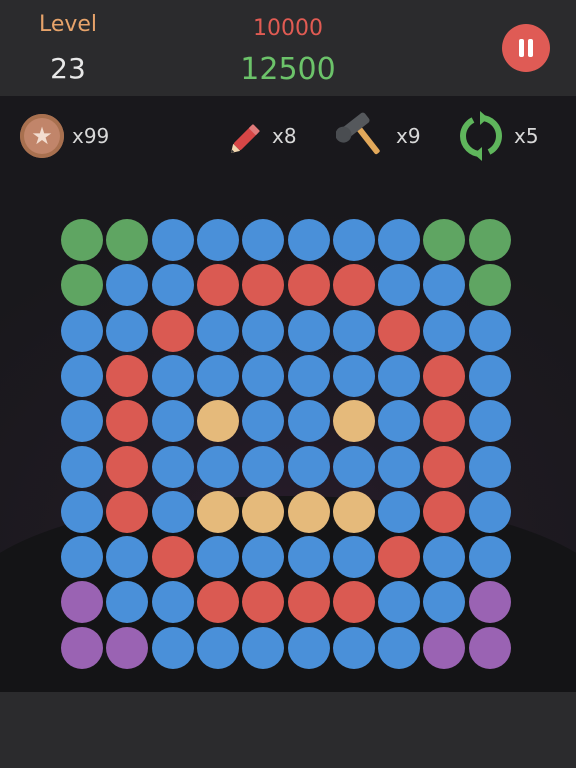 Image resolution: width=576 pixels, height=768 pixels. I want to click on dot-r5-c3, so click(217, 466).